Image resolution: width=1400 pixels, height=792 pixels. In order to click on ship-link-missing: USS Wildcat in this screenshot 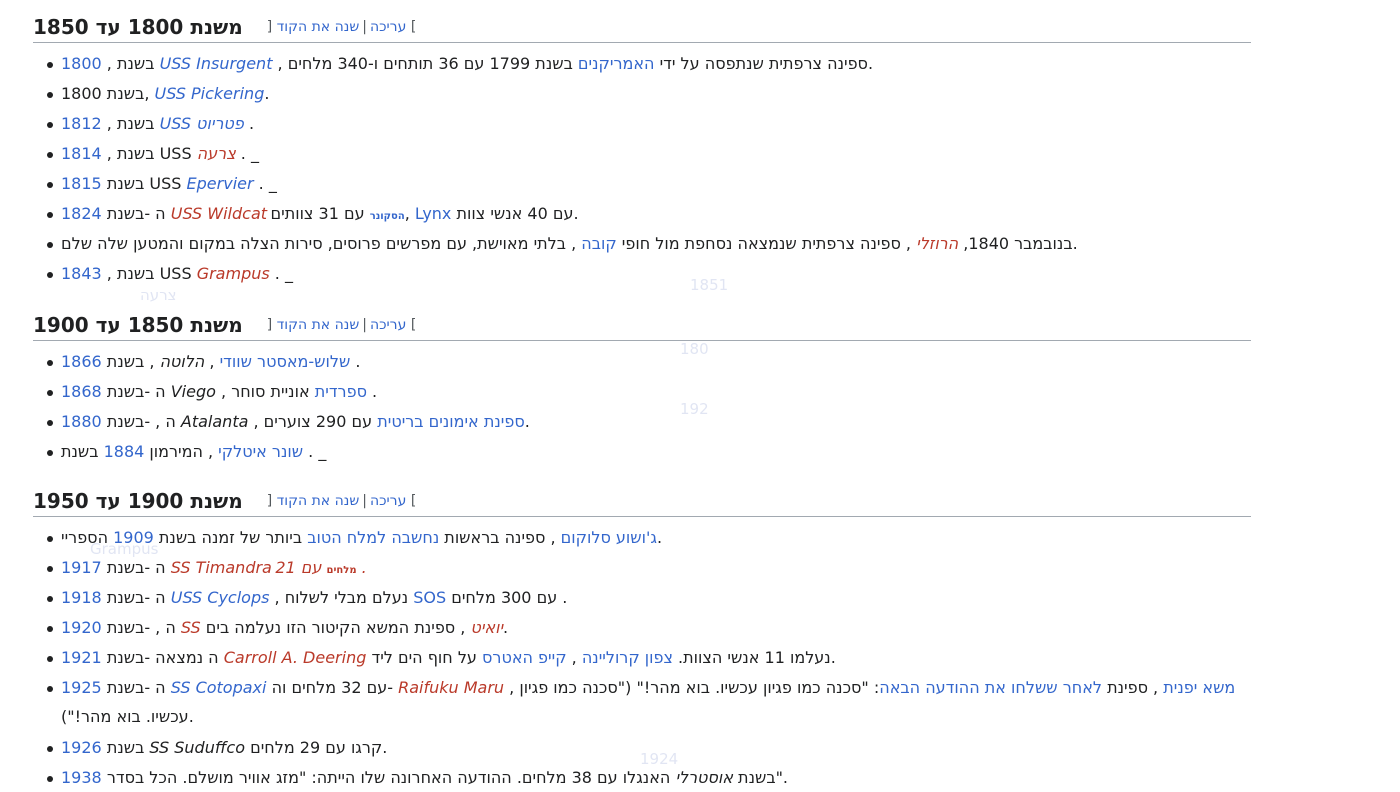, I will do `click(219, 213)`.